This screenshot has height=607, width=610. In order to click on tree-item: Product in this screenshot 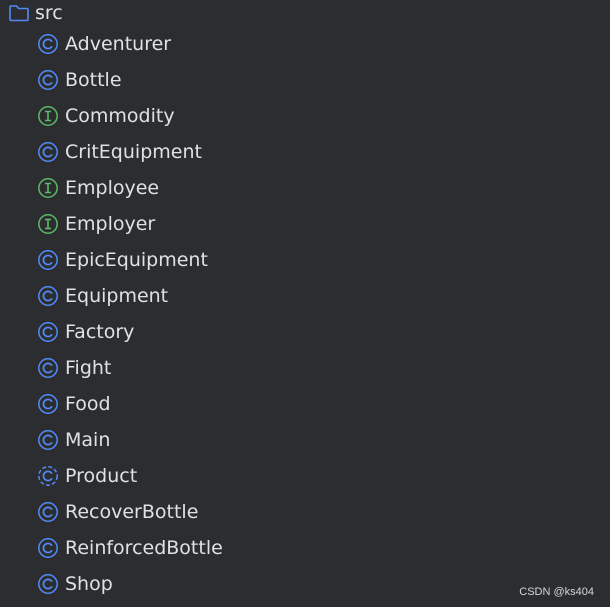, I will do `click(305, 476)`.